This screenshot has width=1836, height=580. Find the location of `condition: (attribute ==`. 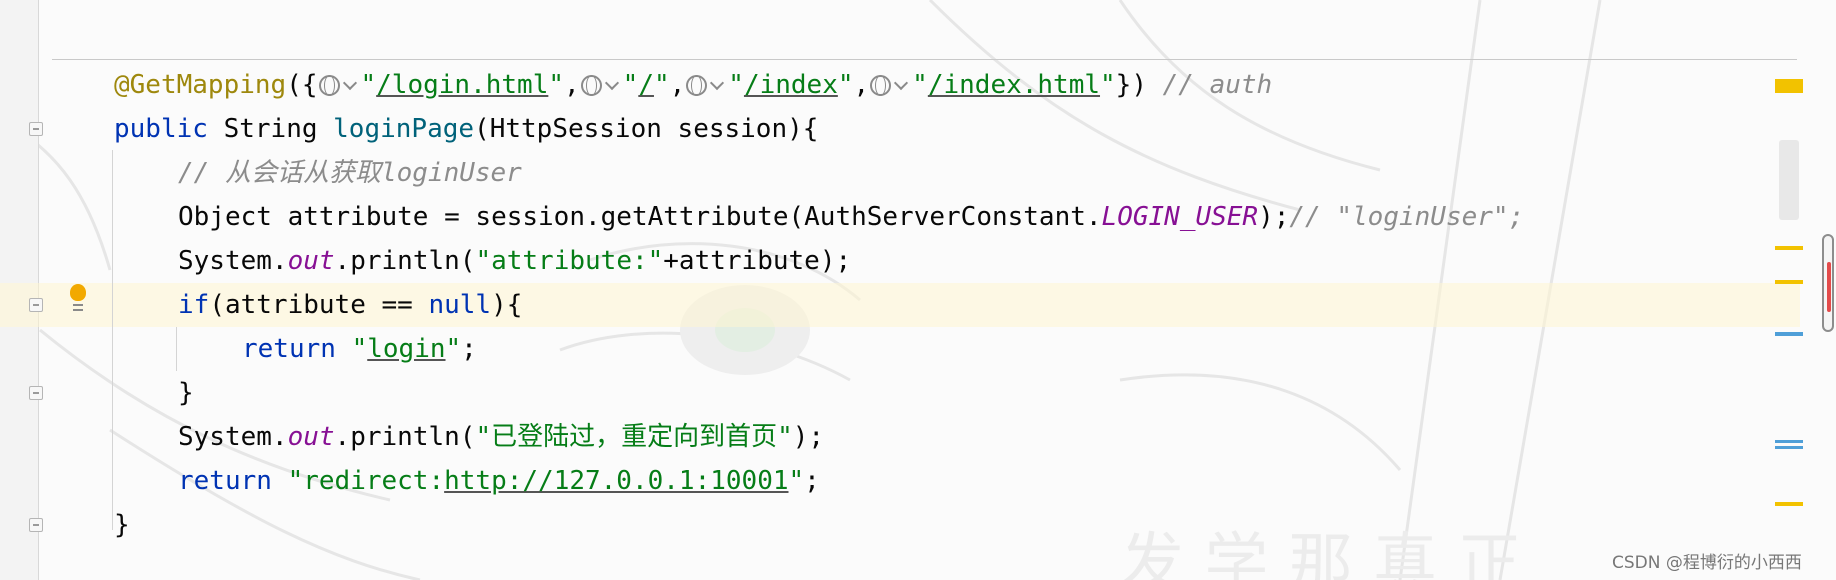

condition: (attribute == is located at coordinates (319, 305).